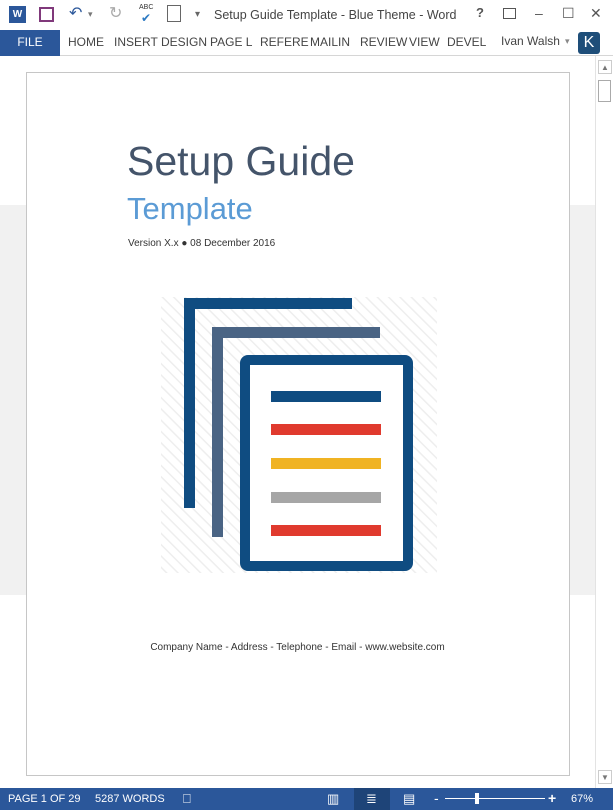 The height and width of the screenshot is (810, 613). Describe the element at coordinates (333, 799) in the screenshot. I see `read-mode-icon: ▥` at that location.